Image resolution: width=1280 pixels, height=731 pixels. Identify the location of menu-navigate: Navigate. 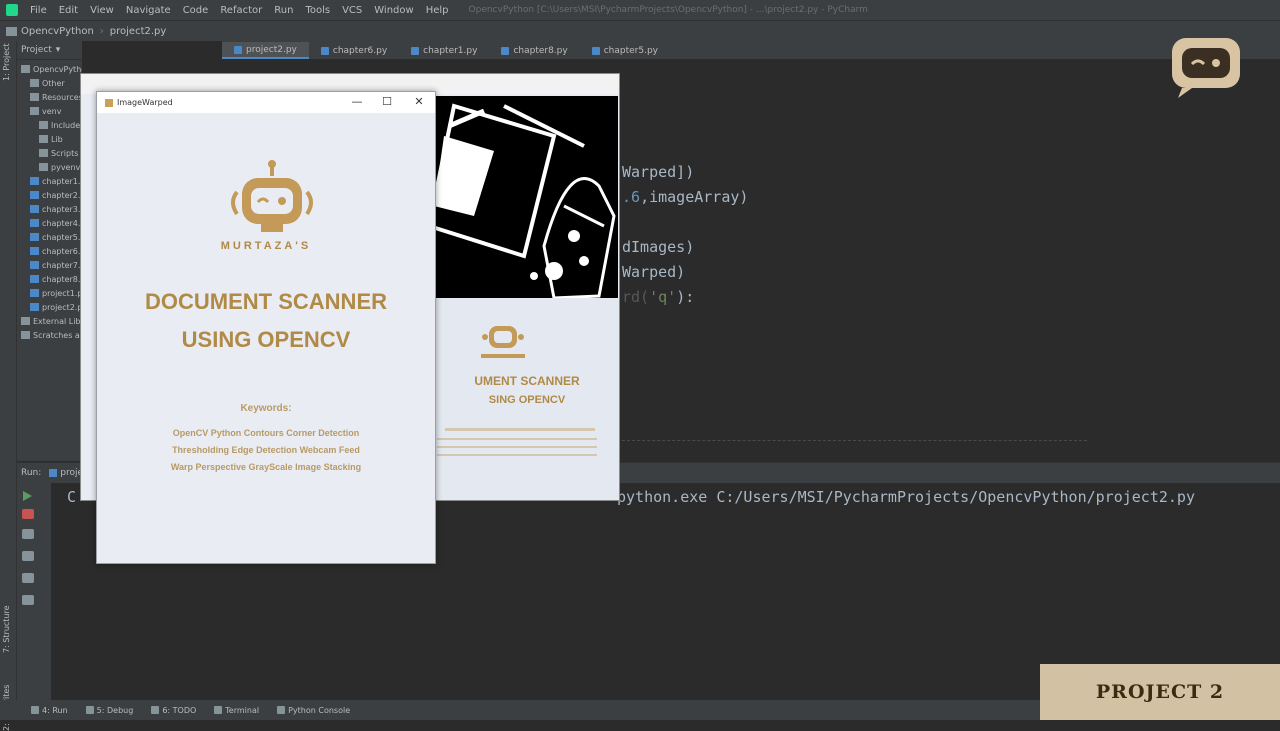
(148, 10).